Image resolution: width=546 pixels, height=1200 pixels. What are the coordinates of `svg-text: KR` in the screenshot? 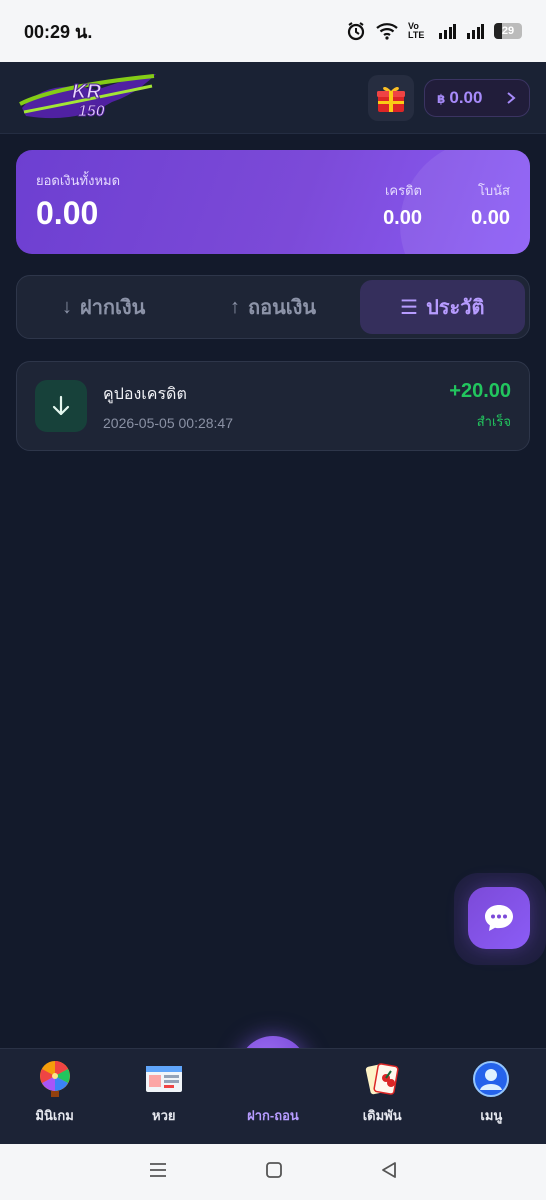 It's located at (86, 92).